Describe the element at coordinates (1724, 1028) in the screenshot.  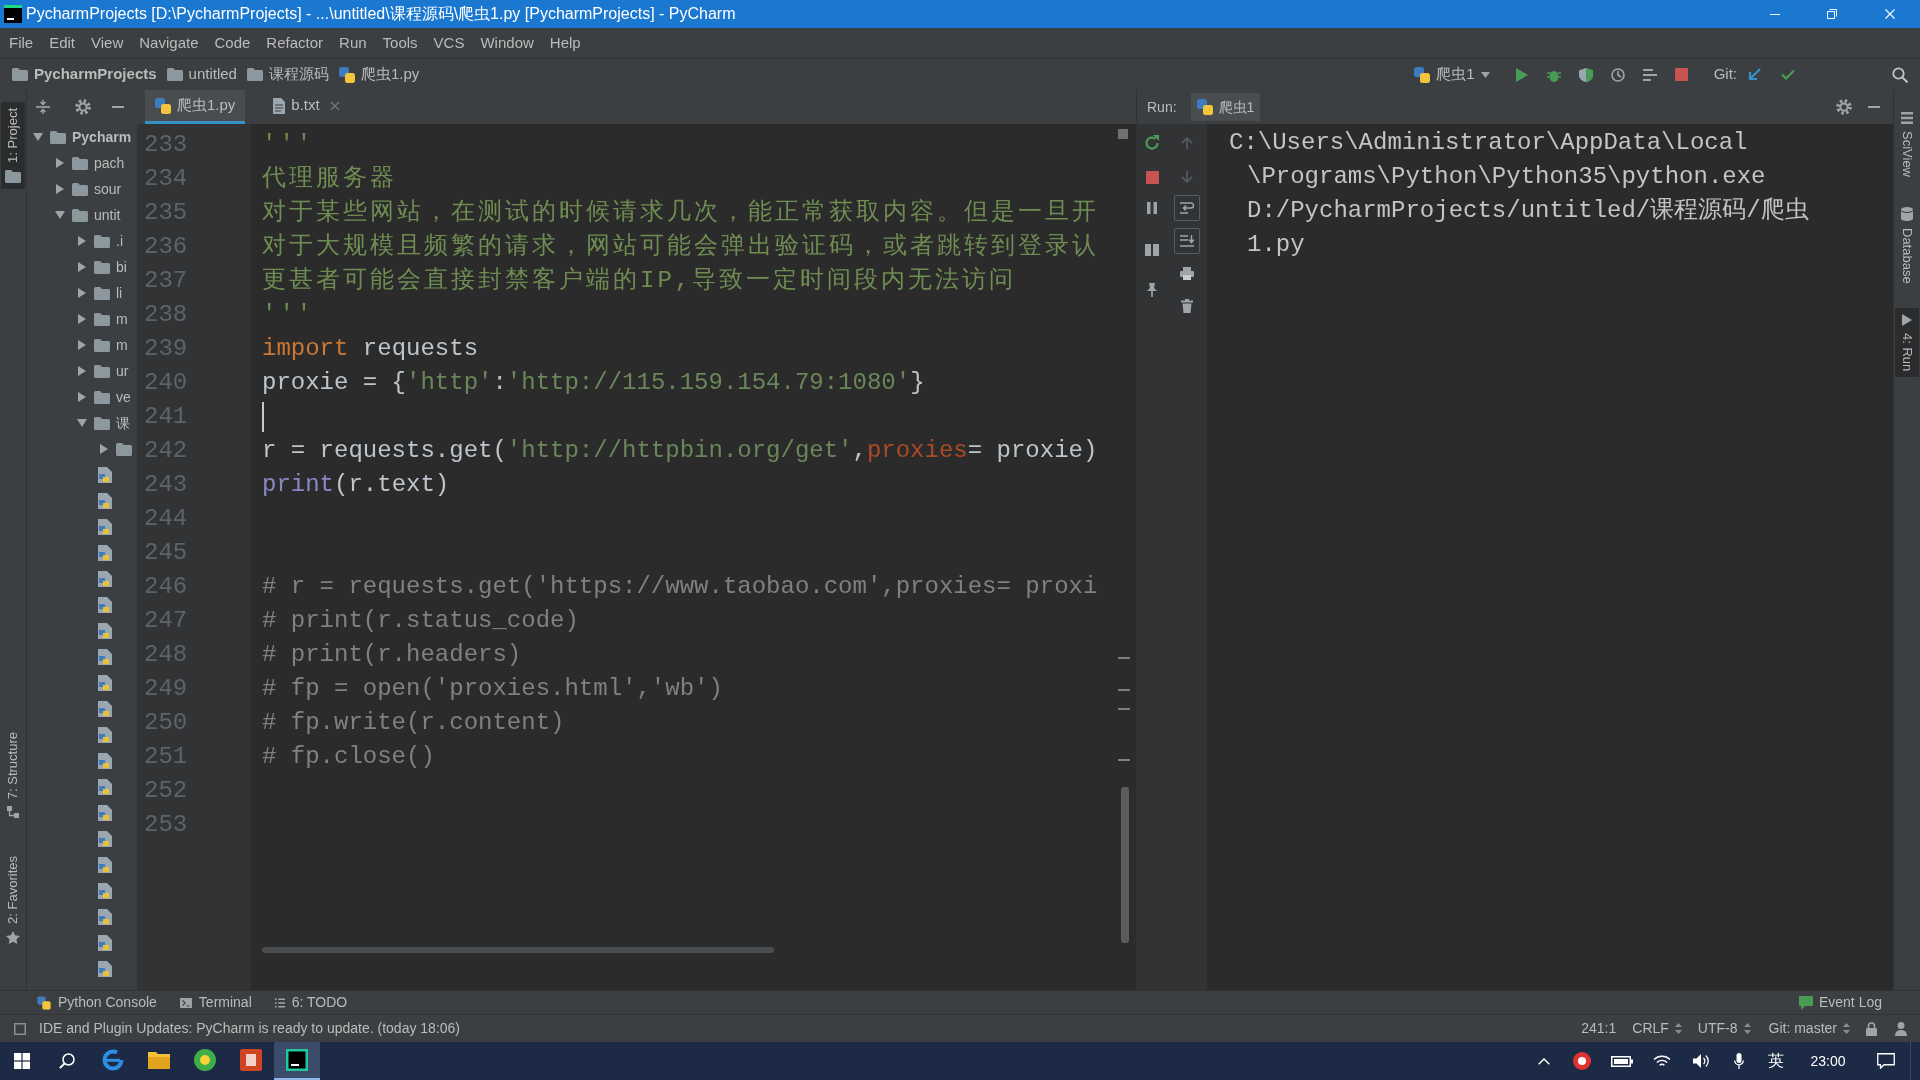
I see `encoding-selector: UTF-8` at that location.